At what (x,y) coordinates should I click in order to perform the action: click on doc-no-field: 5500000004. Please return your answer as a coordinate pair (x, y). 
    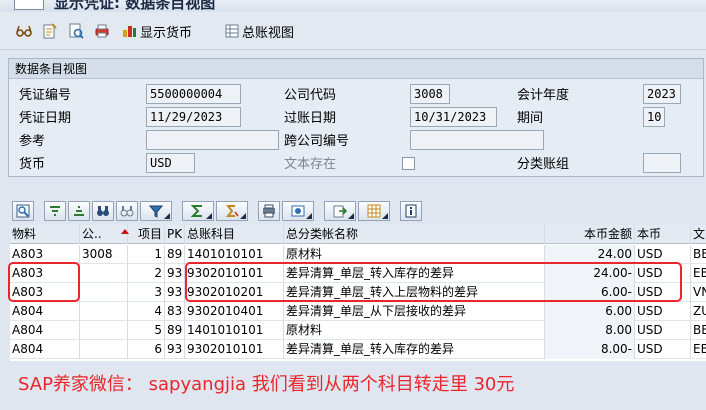
    Looking at the image, I should click on (193, 94).